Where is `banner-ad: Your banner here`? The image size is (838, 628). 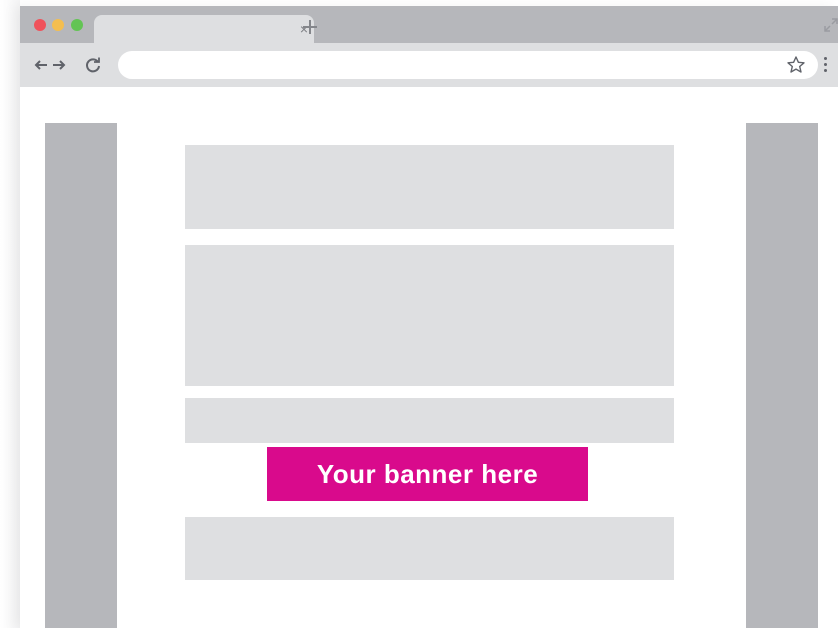 banner-ad: Your banner here is located at coordinates (427, 474).